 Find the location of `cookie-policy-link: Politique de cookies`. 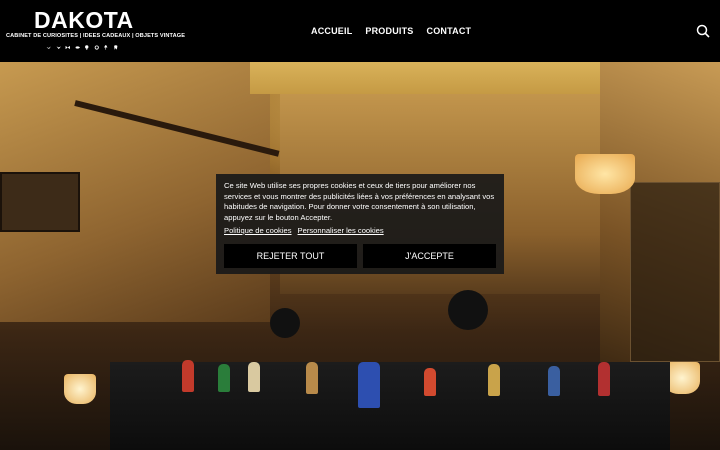

cookie-policy-link: Politique de cookies is located at coordinates (258, 230).